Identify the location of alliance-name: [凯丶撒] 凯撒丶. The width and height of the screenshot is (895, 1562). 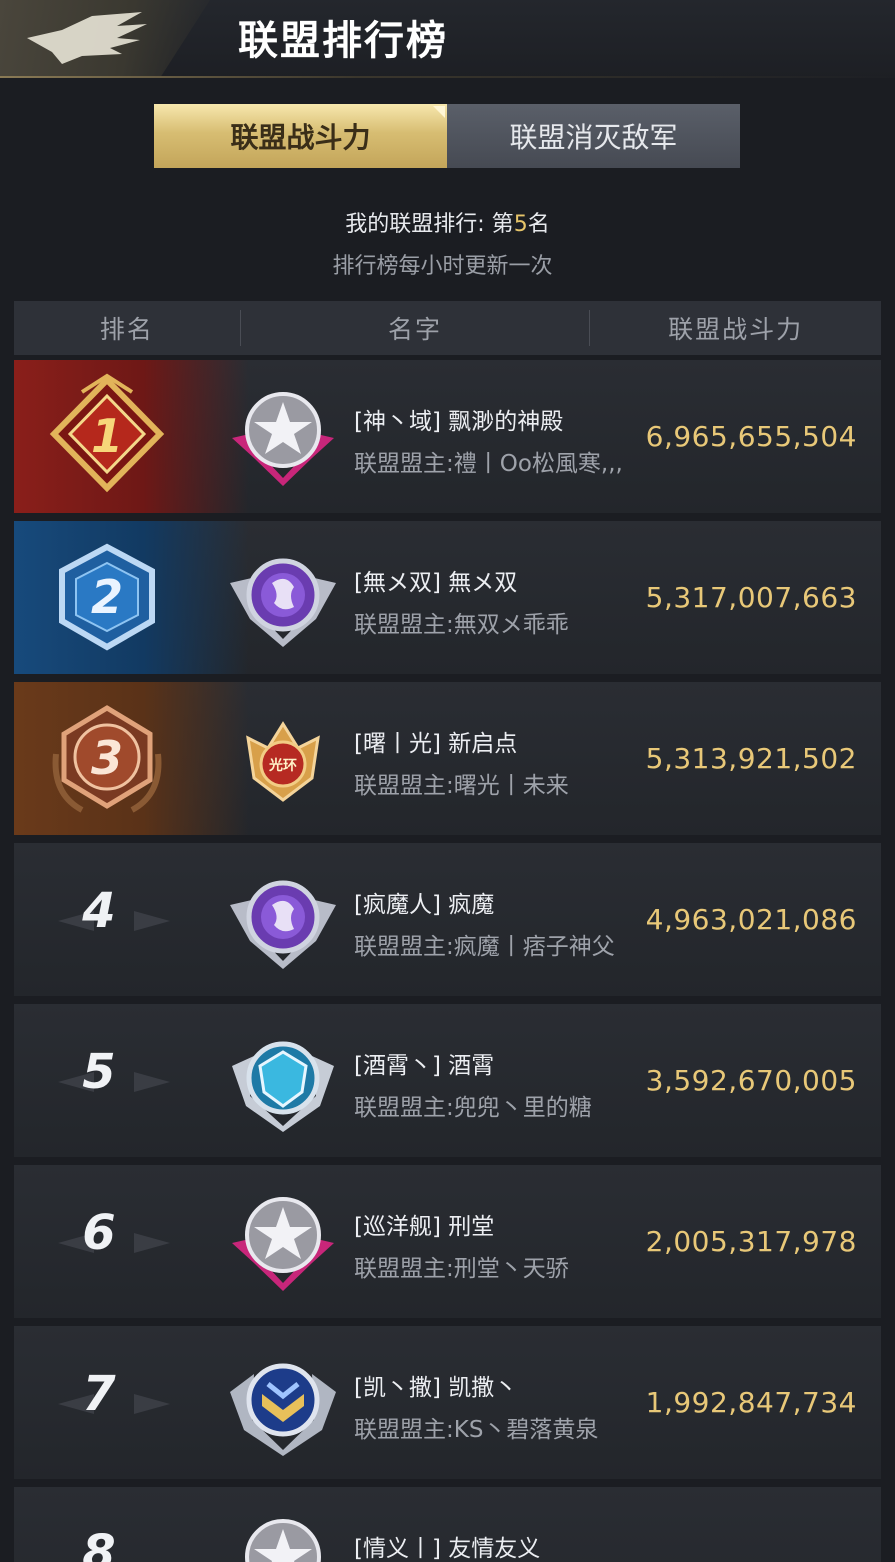
(436, 1388).